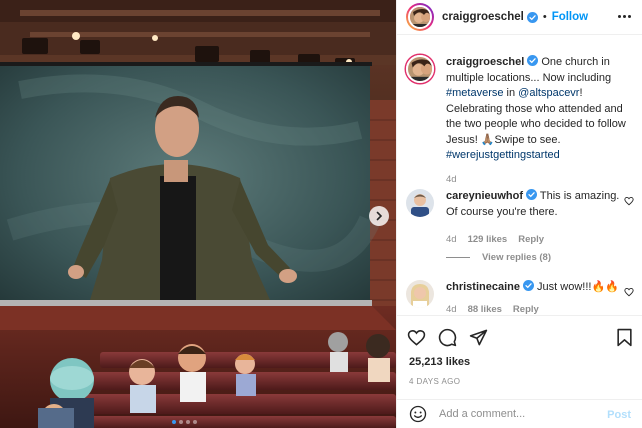 Image resolution: width=642 pixels, height=428 pixels. I want to click on post-comment-button: Post, so click(619, 415).